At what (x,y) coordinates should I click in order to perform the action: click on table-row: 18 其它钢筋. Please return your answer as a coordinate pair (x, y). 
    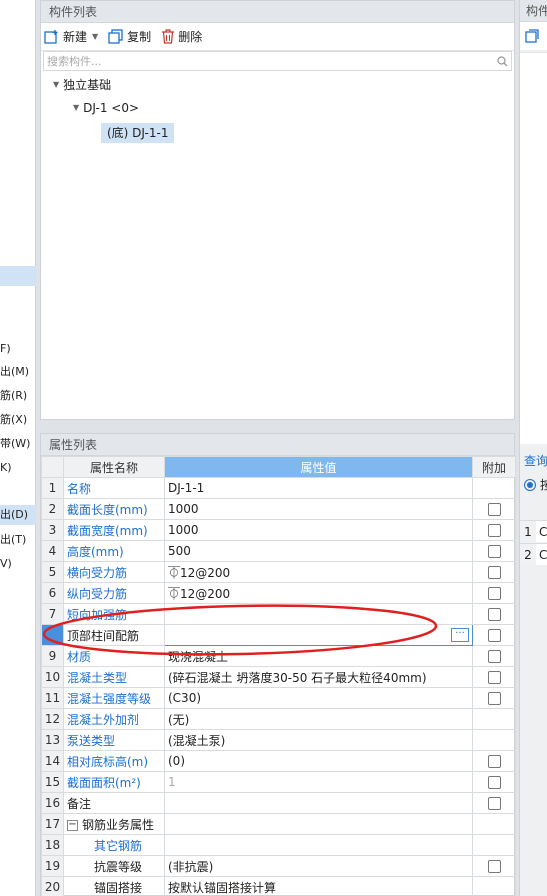
    Looking at the image, I should click on (278, 845).